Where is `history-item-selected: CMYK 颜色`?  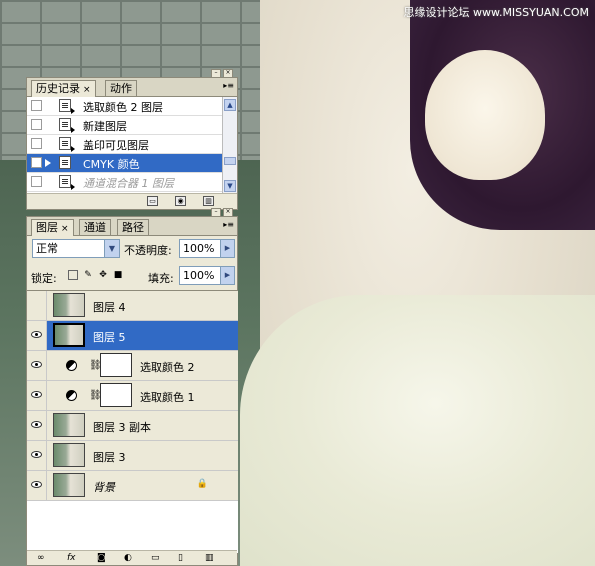
history-item-selected: CMYK 颜色 is located at coordinates (125, 163).